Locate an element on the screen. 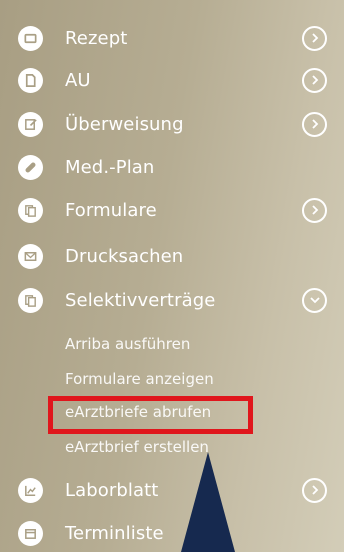 The height and width of the screenshot is (552, 344). menu-item-rezept: Rezept is located at coordinates (172, 38).